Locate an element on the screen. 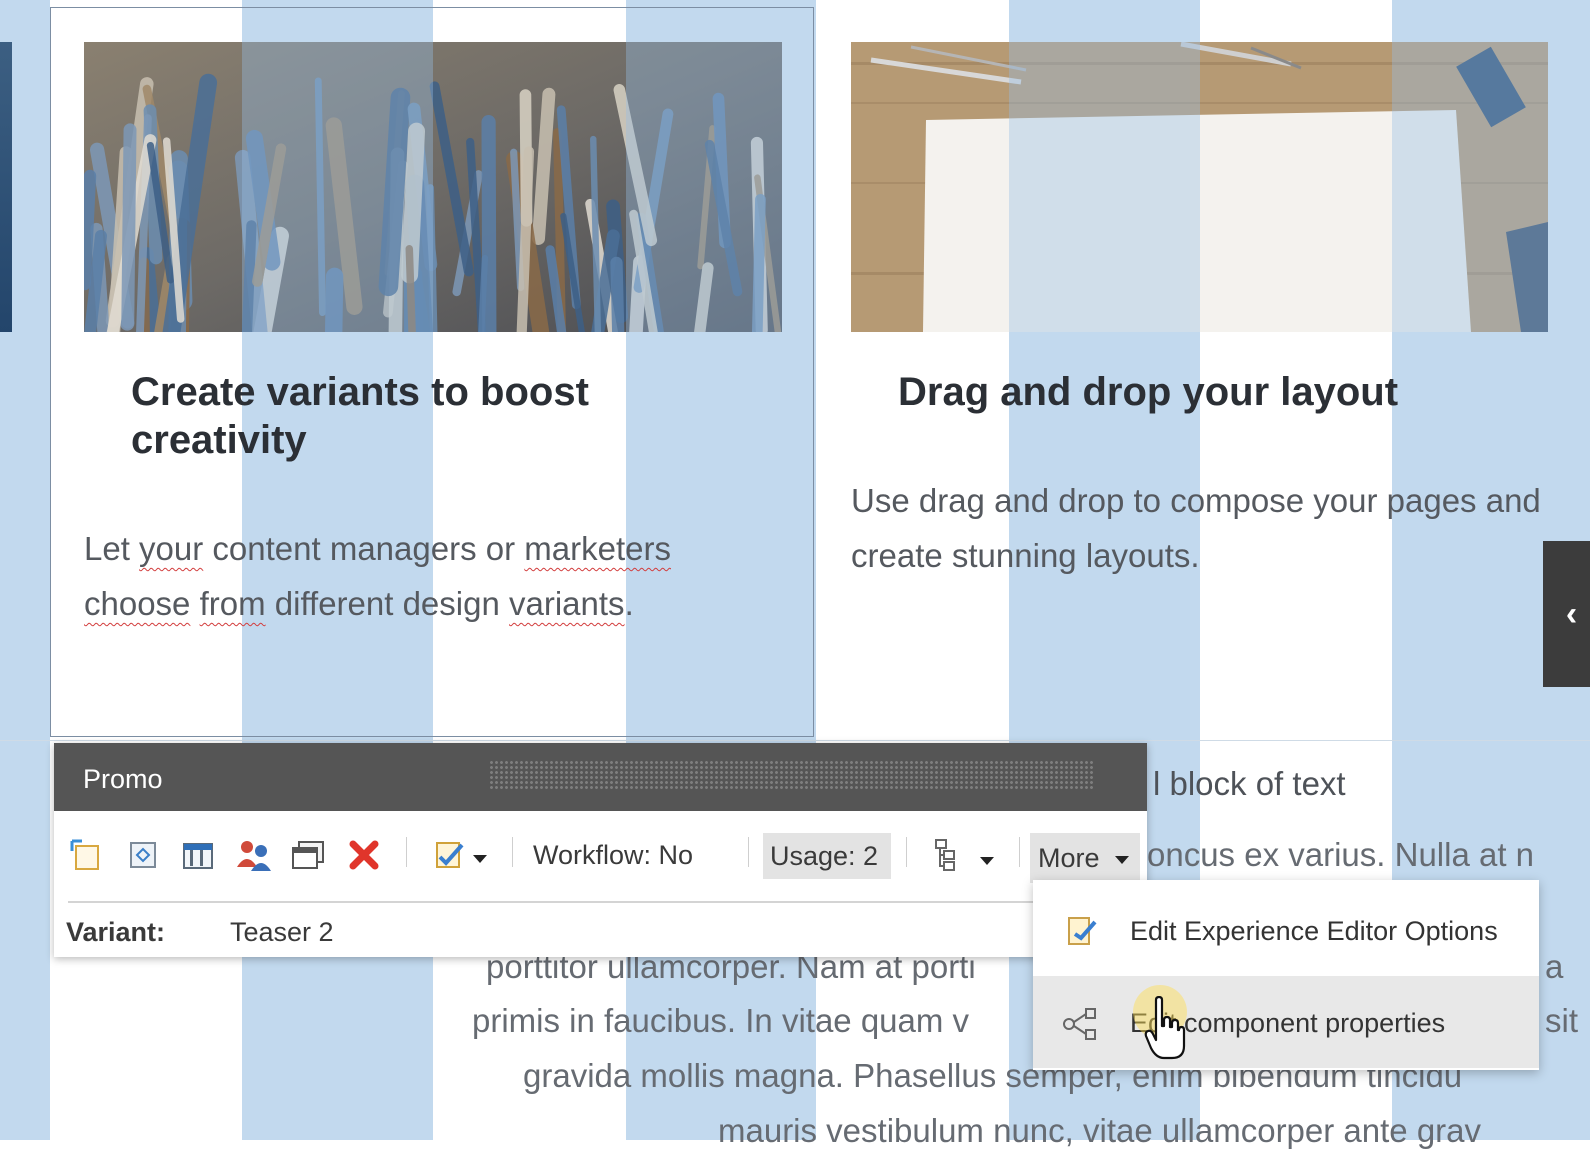 The image size is (1590, 1150). more-button: More is located at coordinates (1085, 858).